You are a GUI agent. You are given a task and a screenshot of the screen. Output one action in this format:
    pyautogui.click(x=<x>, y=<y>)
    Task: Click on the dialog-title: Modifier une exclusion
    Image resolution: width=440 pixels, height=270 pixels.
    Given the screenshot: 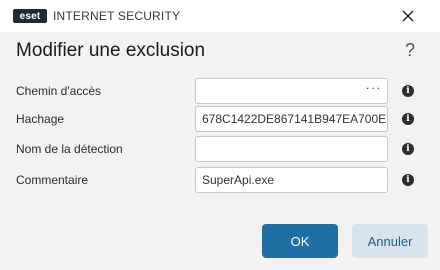 What is the action you would take?
    pyautogui.click(x=111, y=50)
    